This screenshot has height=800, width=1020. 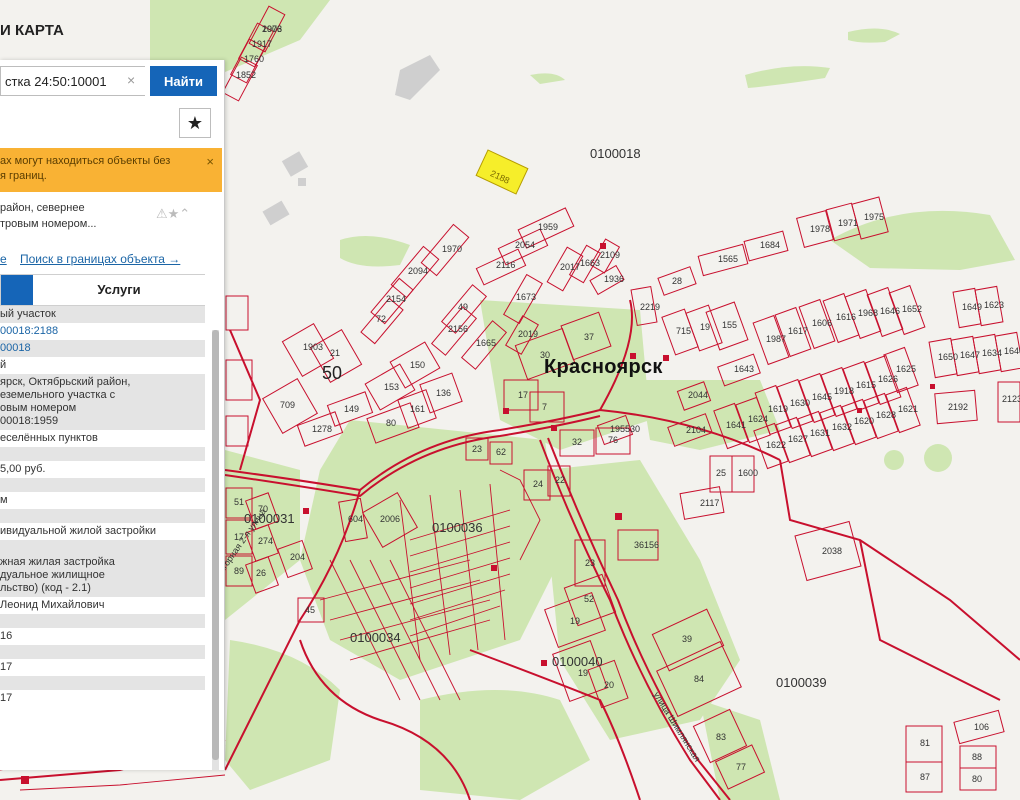 I want to click on parcel-number: 17, so click(x=523, y=395).